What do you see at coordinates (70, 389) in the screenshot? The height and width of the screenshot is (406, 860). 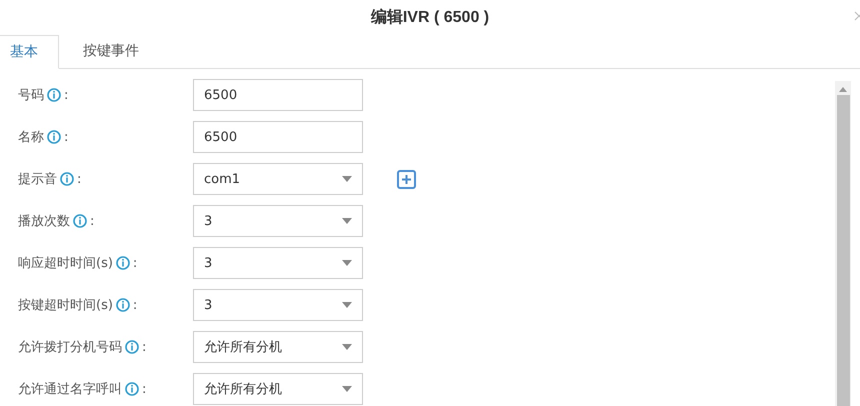 I see `field-label: 允许通过名字呼叫` at bounding box center [70, 389].